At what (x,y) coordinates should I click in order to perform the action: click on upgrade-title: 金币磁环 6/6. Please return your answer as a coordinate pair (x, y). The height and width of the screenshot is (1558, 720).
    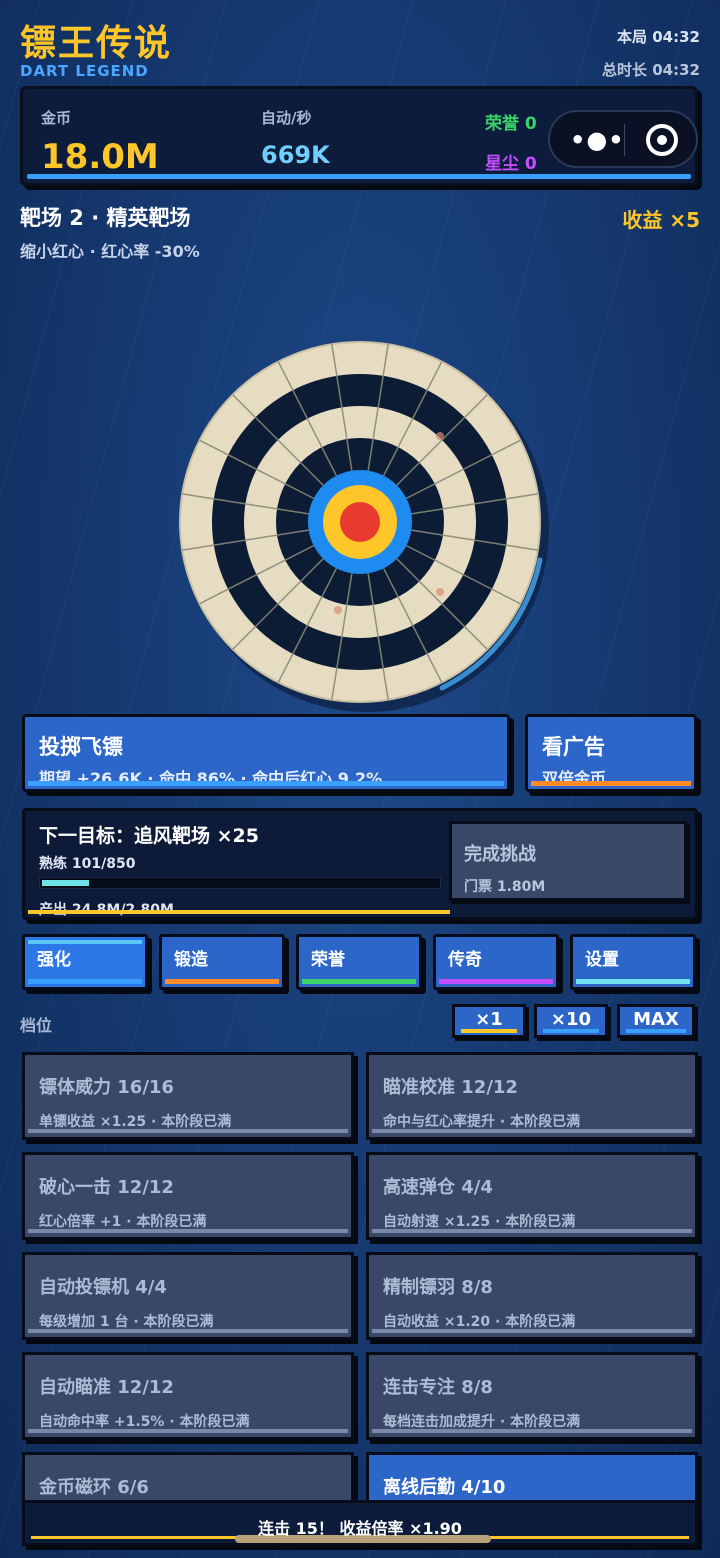
    Looking at the image, I should click on (94, 1487).